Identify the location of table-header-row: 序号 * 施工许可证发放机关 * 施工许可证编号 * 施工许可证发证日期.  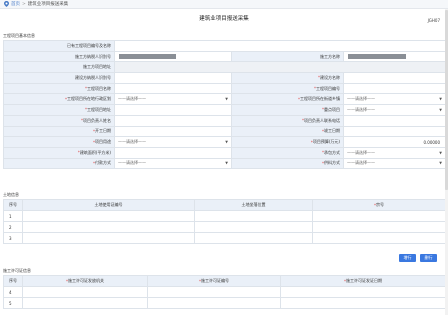
(224, 281).